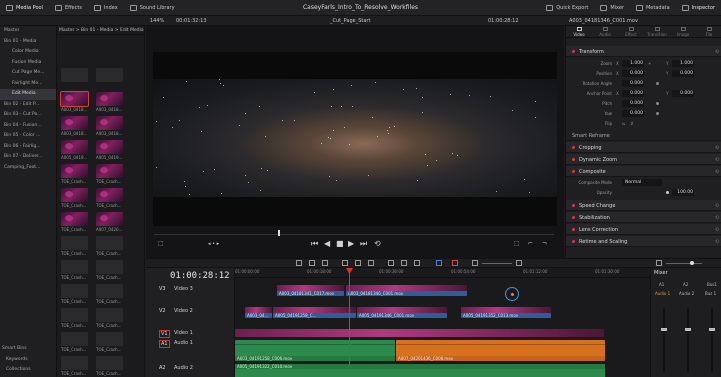  What do you see at coordinates (698, 8) in the screenshot?
I see `inspector-button: Inspector` at bounding box center [698, 8].